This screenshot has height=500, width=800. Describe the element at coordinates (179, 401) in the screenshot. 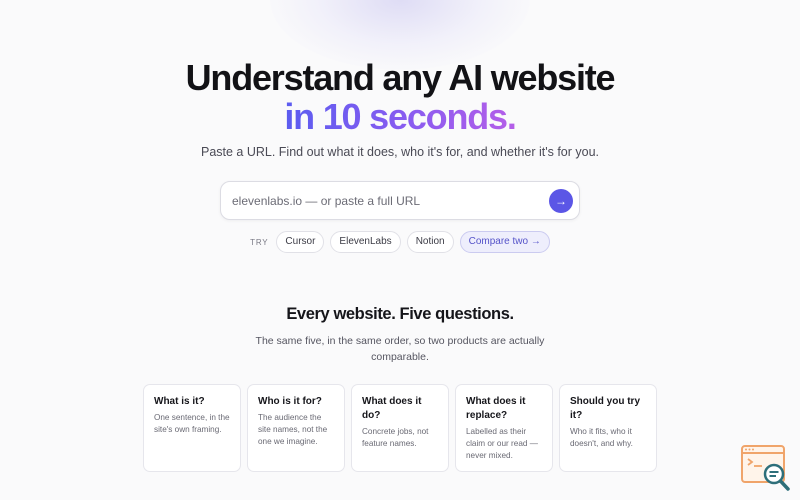

I see `card-title: What is it?` at that location.